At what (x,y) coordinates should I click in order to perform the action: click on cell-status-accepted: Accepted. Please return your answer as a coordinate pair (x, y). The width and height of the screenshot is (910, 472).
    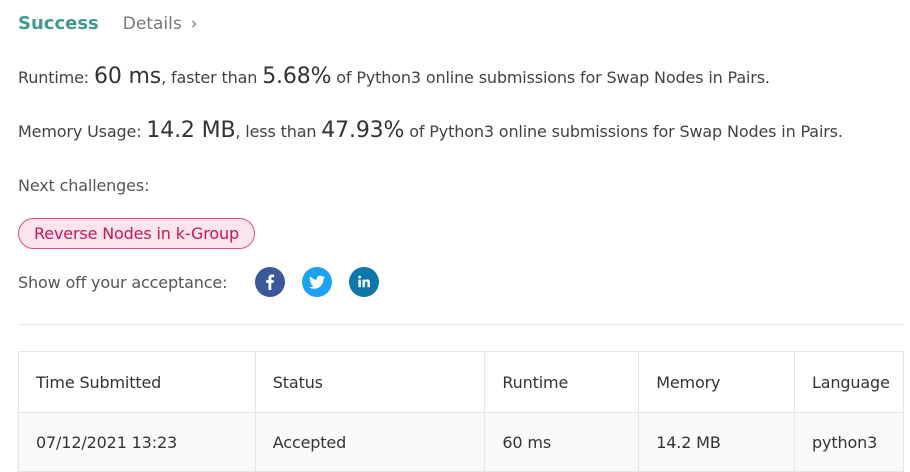
    Looking at the image, I should click on (370, 442).